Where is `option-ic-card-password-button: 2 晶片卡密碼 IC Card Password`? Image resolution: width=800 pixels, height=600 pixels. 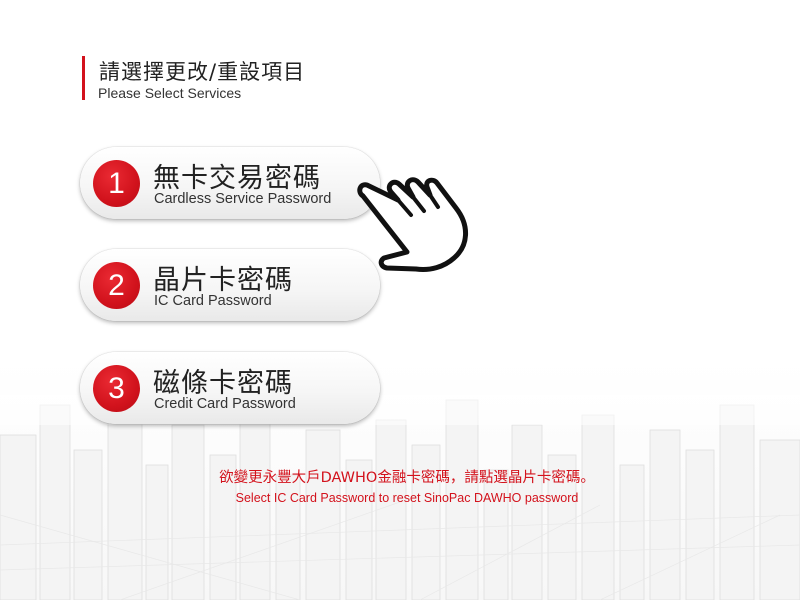 option-ic-card-password-button: 2 晶片卡密碼 IC Card Password is located at coordinates (230, 285).